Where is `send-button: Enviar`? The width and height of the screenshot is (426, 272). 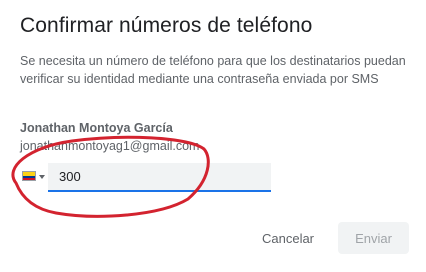 send-button: Enviar is located at coordinates (373, 238).